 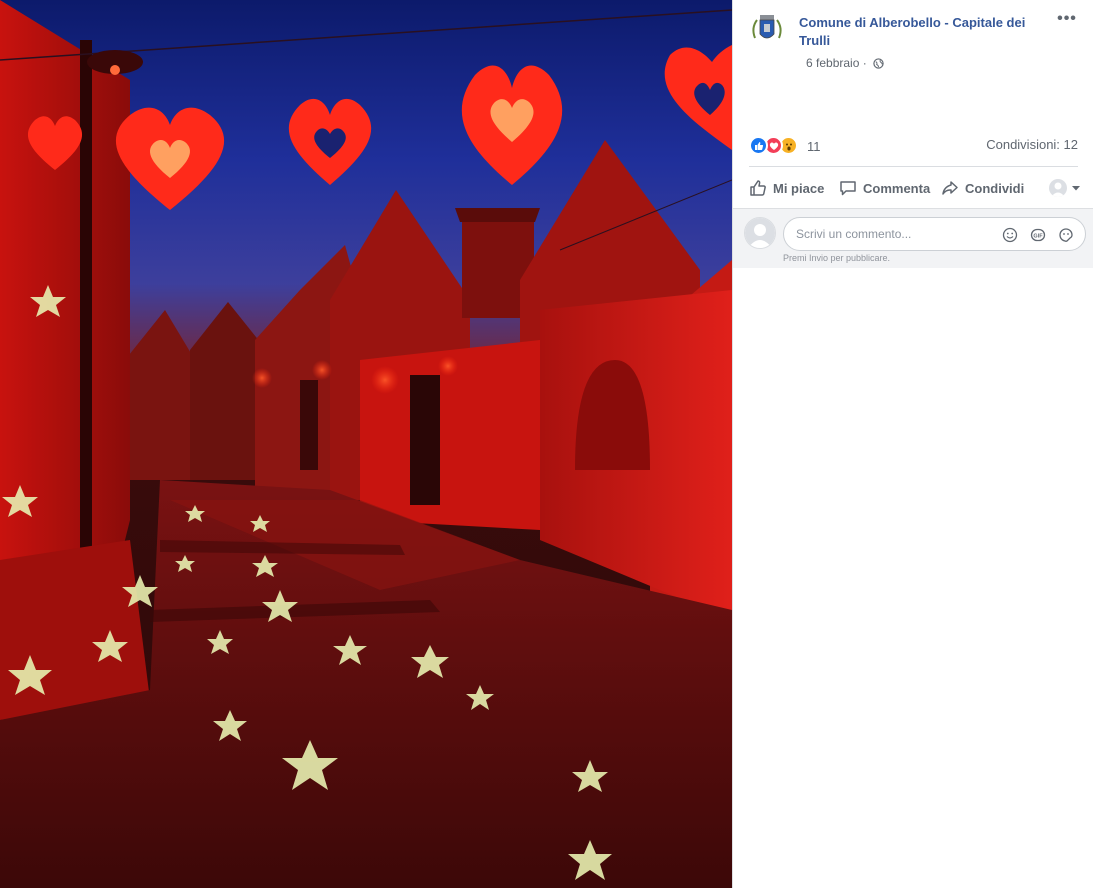 I want to click on like-button-label: Mi piace, so click(x=799, y=188).